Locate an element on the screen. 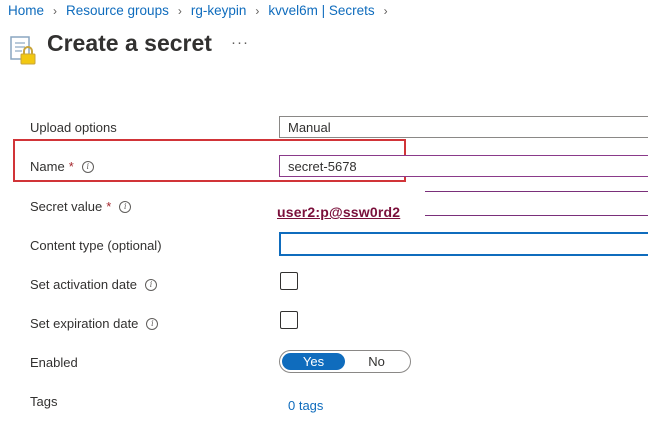  name-label: Name * i is located at coordinates (62, 166).